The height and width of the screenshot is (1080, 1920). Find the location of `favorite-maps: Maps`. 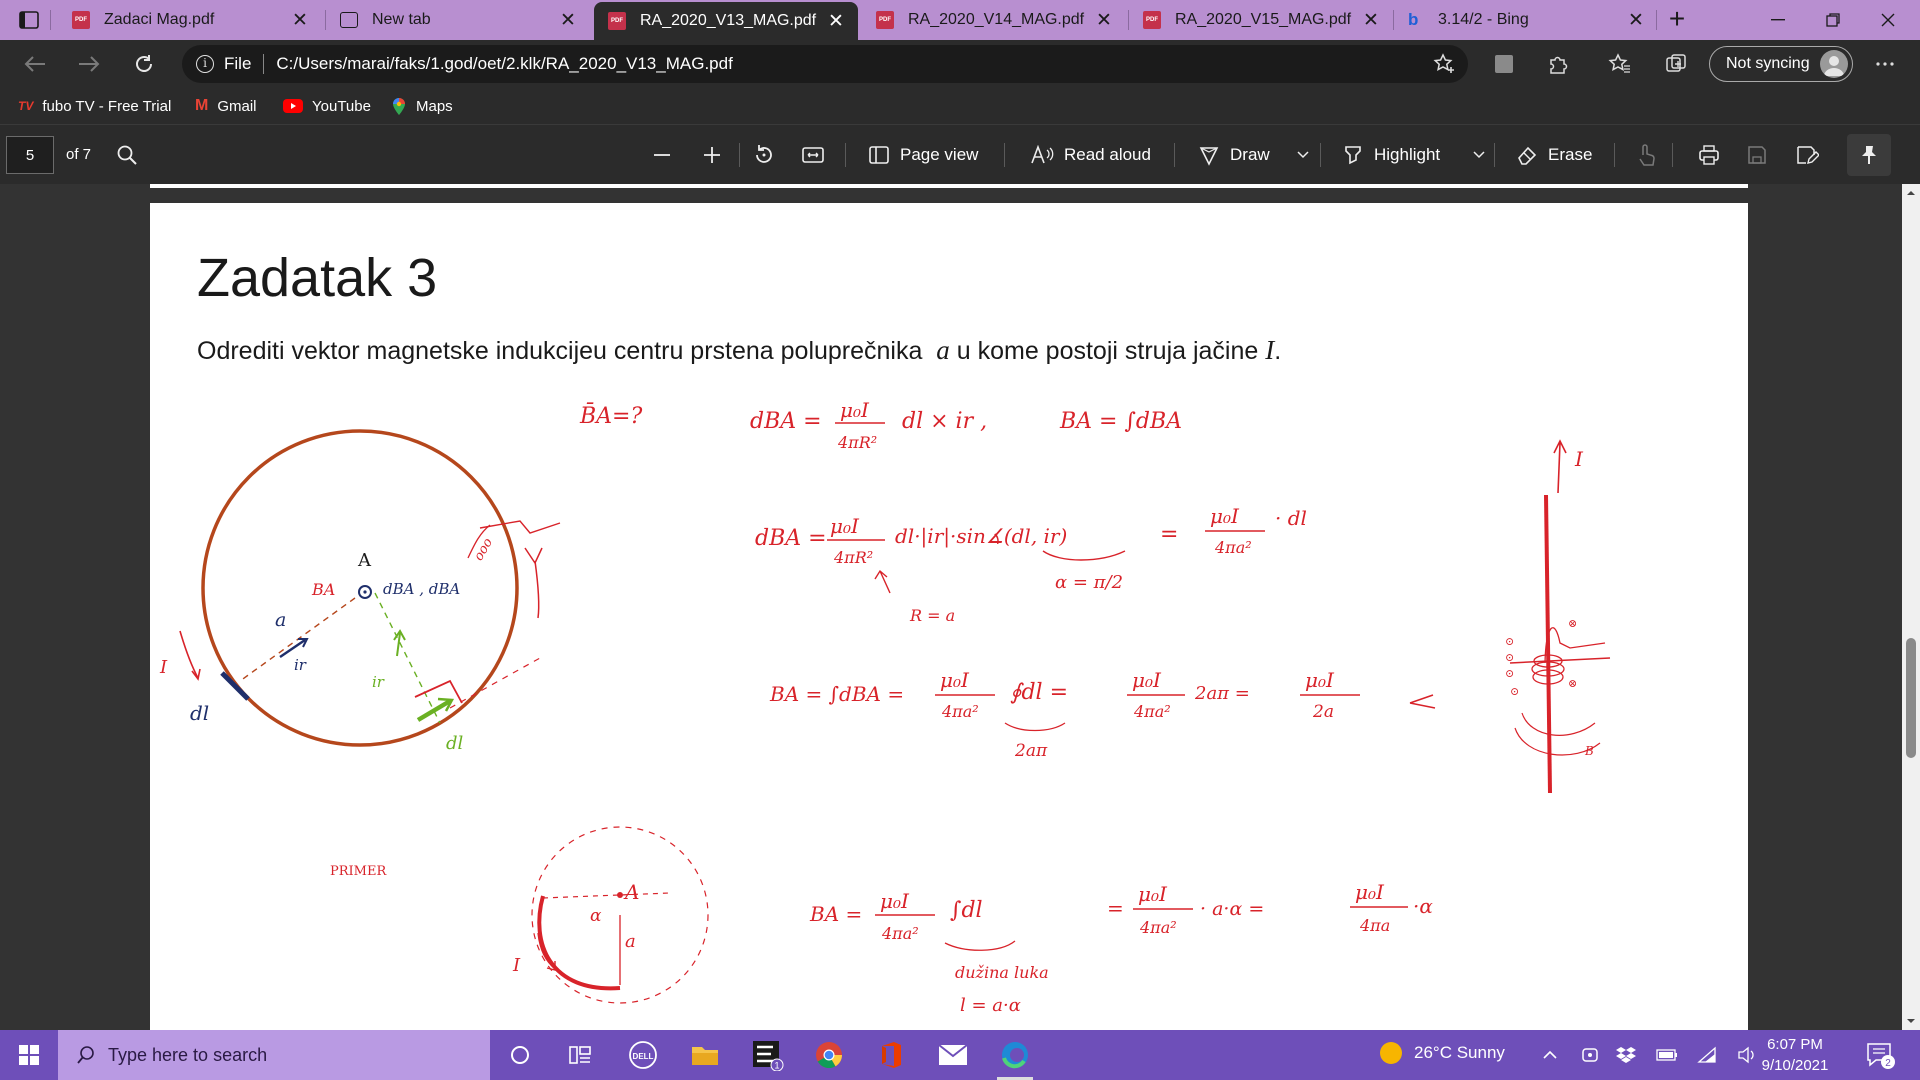

favorite-maps: Maps is located at coordinates (422, 106).